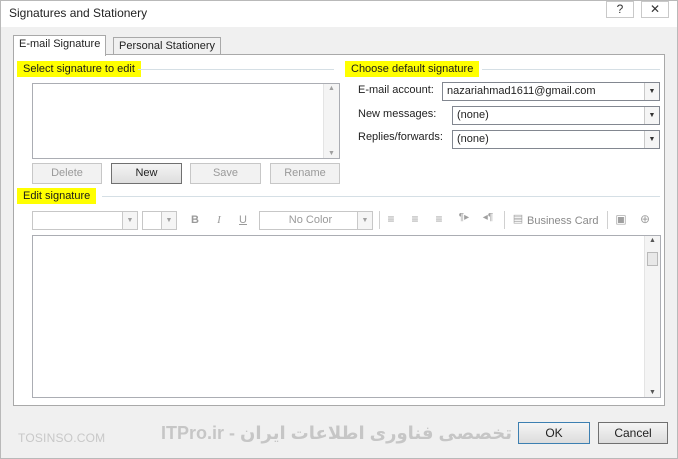 Image resolution: width=678 pixels, height=459 pixels. What do you see at coordinates (397, 114) in the screenshot?
I see `new-messages-label: New messages:` at bounding box center [397, 114].